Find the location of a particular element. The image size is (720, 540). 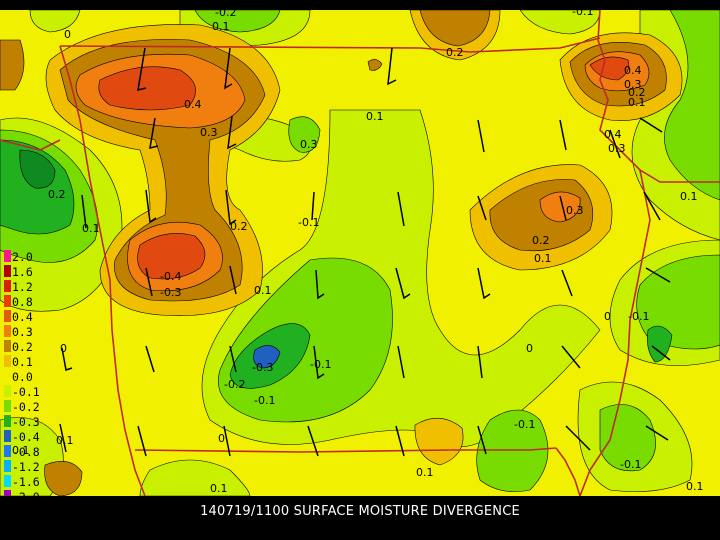

map-title: 140719/1100 SURFACE MOISTURE DIVERGENCE is located at coordinates (360, 511).